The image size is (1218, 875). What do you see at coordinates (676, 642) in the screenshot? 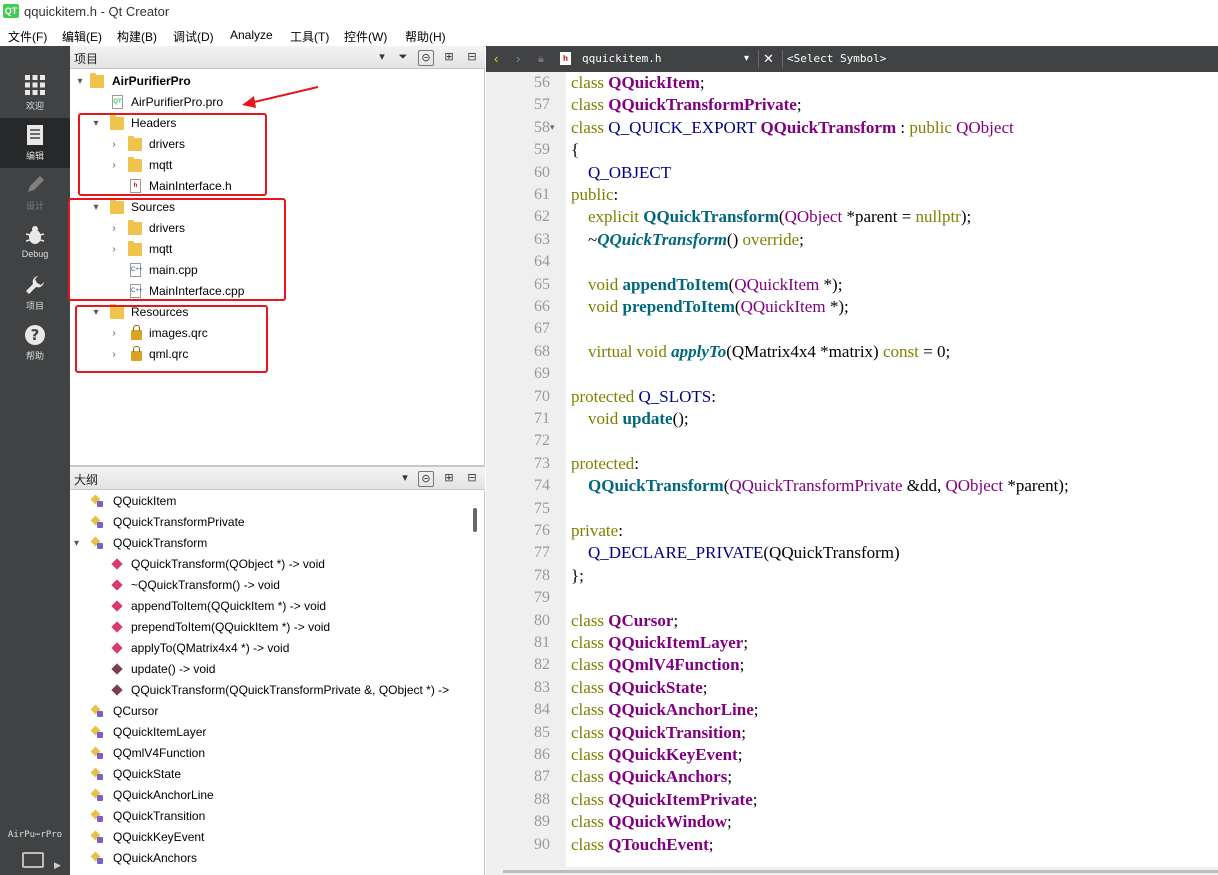
I see `code-token: QQuickItemLayer` at bounding box center [676, 642].